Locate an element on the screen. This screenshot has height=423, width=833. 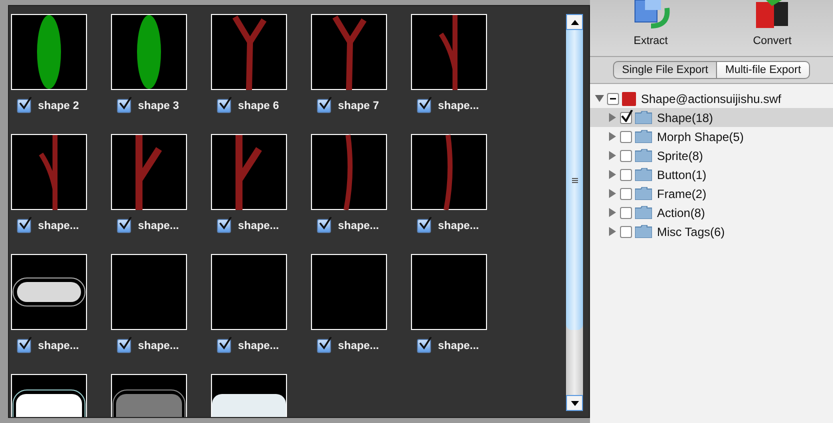
tree-item-label: Button(1) is located at coordinates (681, 175).